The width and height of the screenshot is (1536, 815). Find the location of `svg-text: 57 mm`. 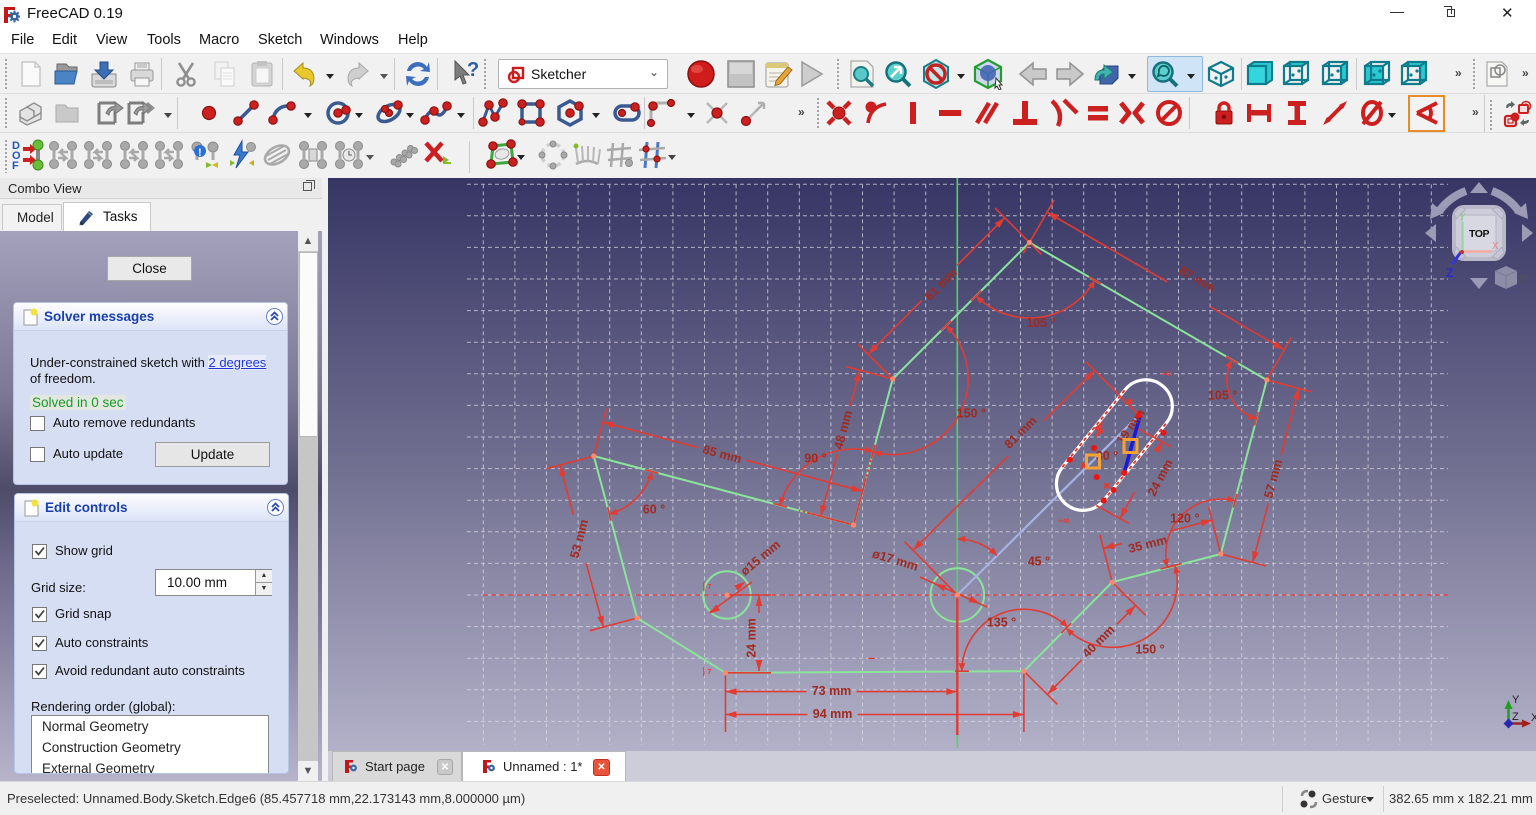

svg-text: 57 mm is located at coordinates (1273, 479).